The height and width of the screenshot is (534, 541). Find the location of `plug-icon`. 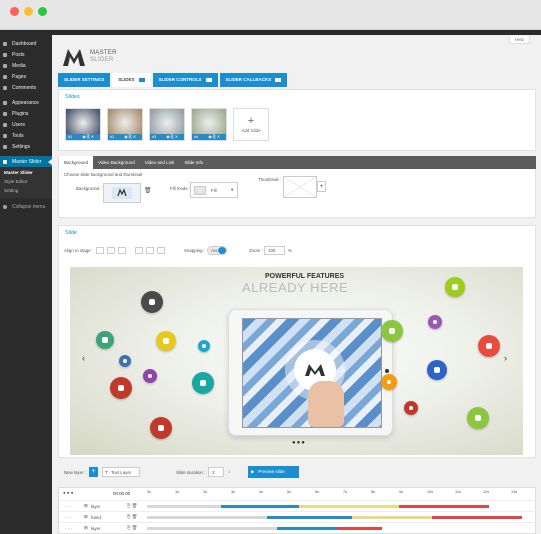

plug-icon is located at coordinates (125, 361).